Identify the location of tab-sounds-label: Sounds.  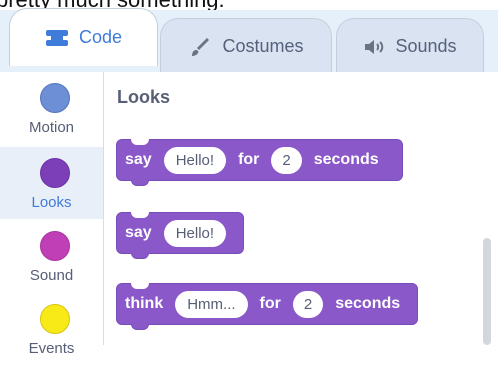
(426, 46).